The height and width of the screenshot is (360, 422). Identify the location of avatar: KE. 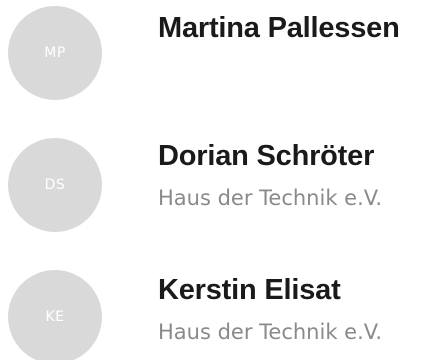
(55, 315).